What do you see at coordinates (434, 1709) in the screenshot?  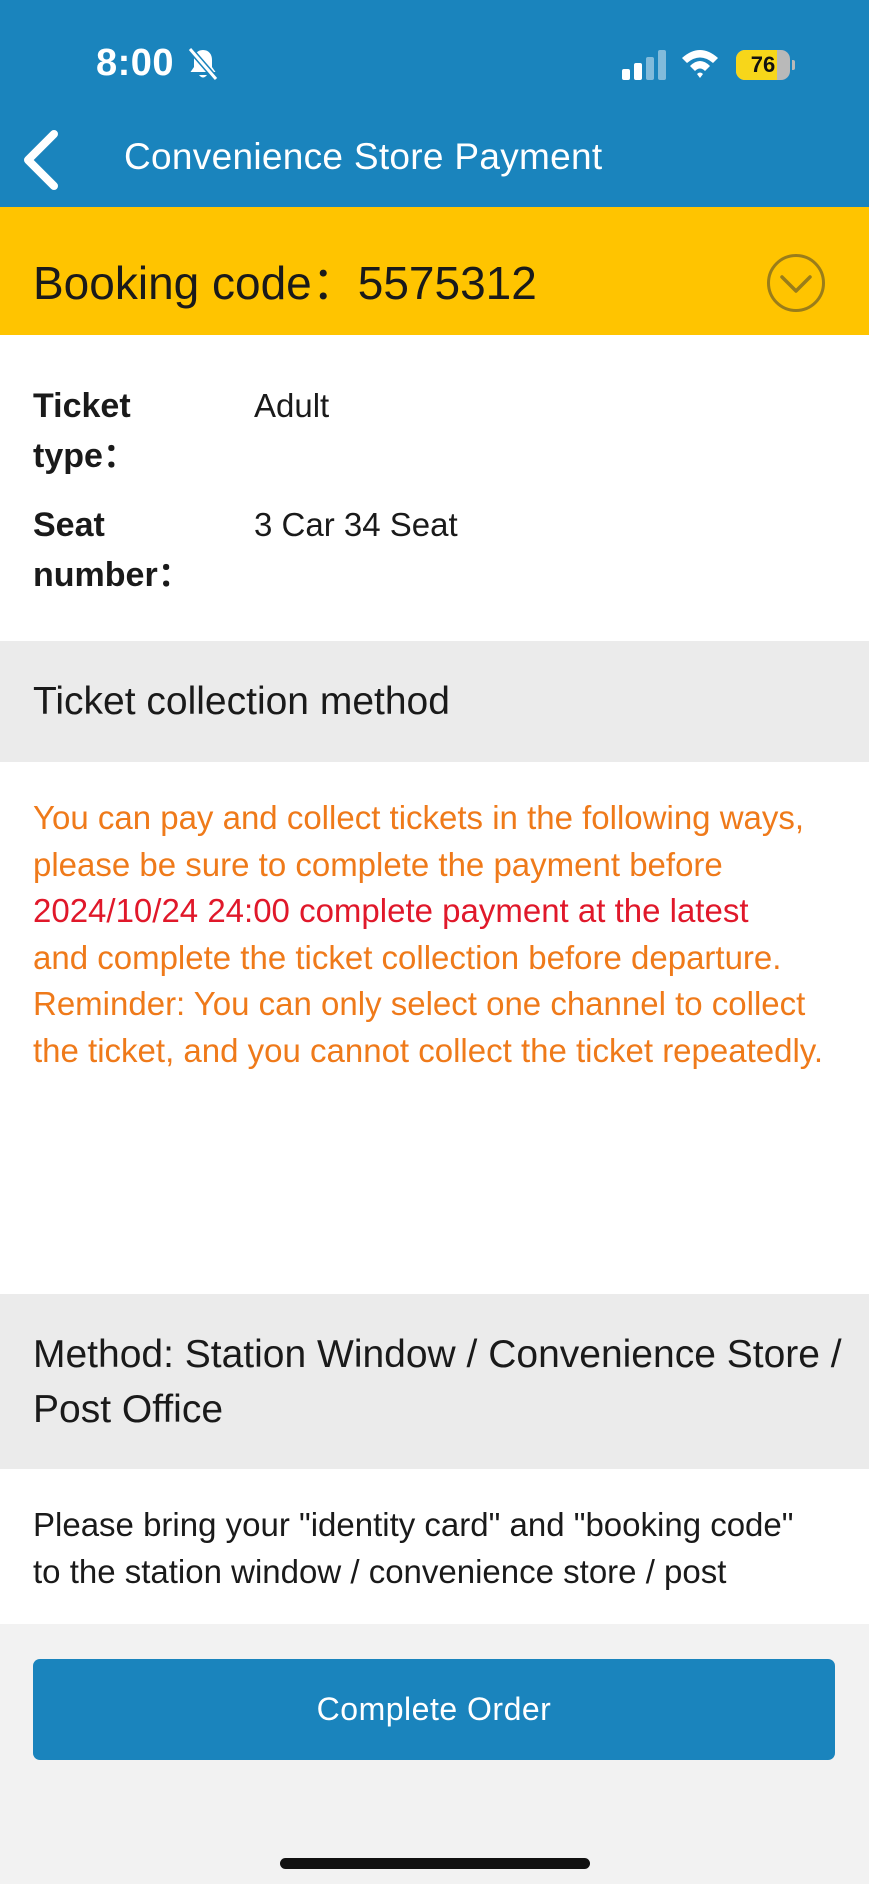 I see `complete-order-button: Complete Order` at bounding box center [434, 1709].